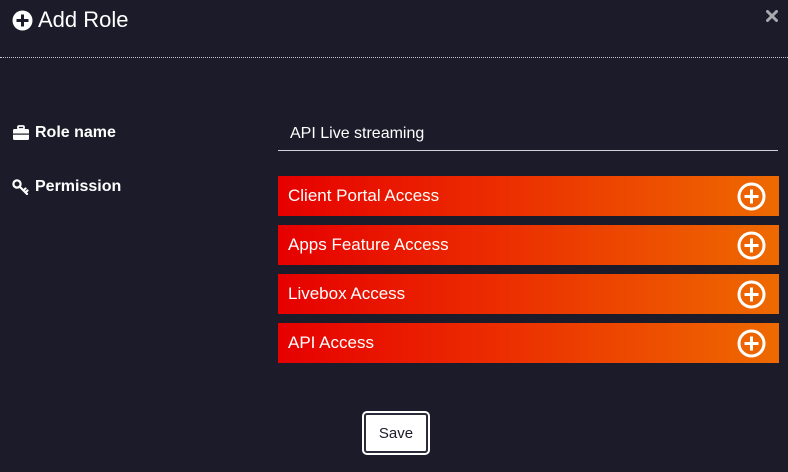  I want to click on permission-item-label: Client Portal Access, so click(364, 195).